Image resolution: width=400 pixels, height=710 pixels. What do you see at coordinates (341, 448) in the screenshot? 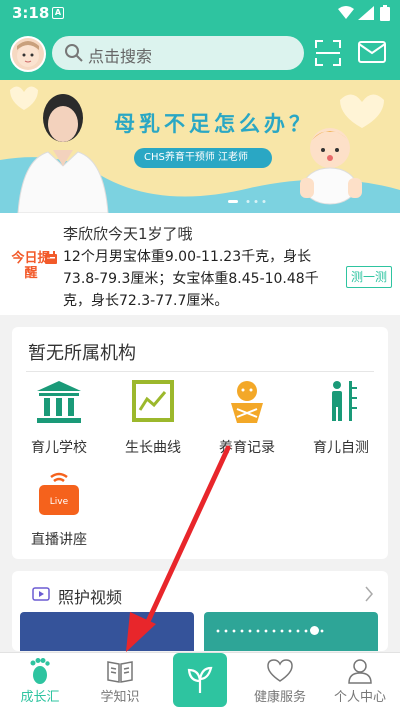
I see `grid-item-label: 育儿自测` at bounding box center [341, 448].